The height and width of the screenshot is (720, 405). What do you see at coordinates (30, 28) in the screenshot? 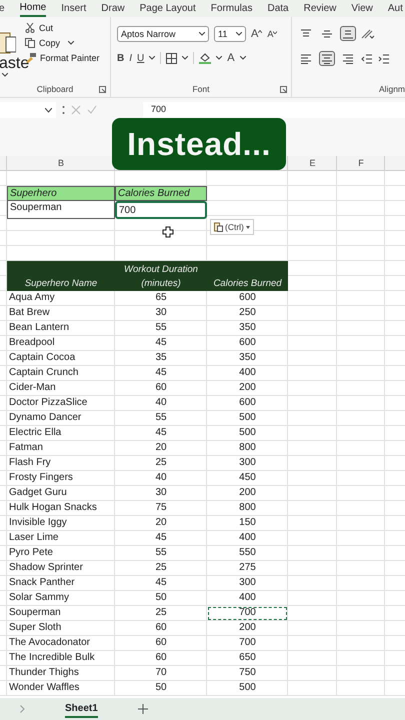
I see `scissors-icon` at bounding box center [30, 28].